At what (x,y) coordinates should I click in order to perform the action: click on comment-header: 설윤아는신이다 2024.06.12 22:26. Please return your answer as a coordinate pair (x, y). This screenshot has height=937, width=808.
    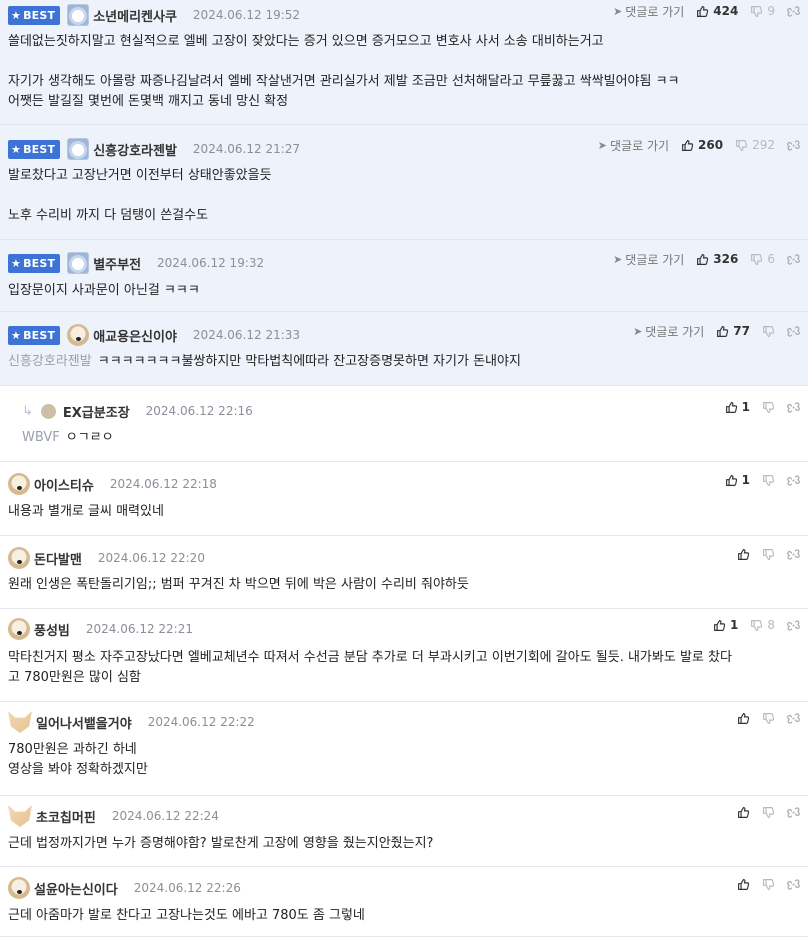
    Looking at the image, I should click on (124, 888).